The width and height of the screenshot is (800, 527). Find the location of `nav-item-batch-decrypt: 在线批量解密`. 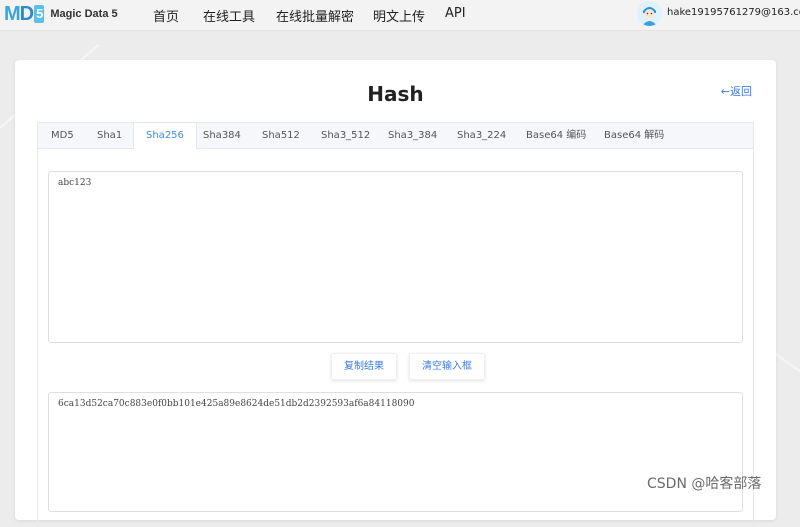

nav-item-batch-decrypt: 在线批量解密 is located at coordinates (315, 15).